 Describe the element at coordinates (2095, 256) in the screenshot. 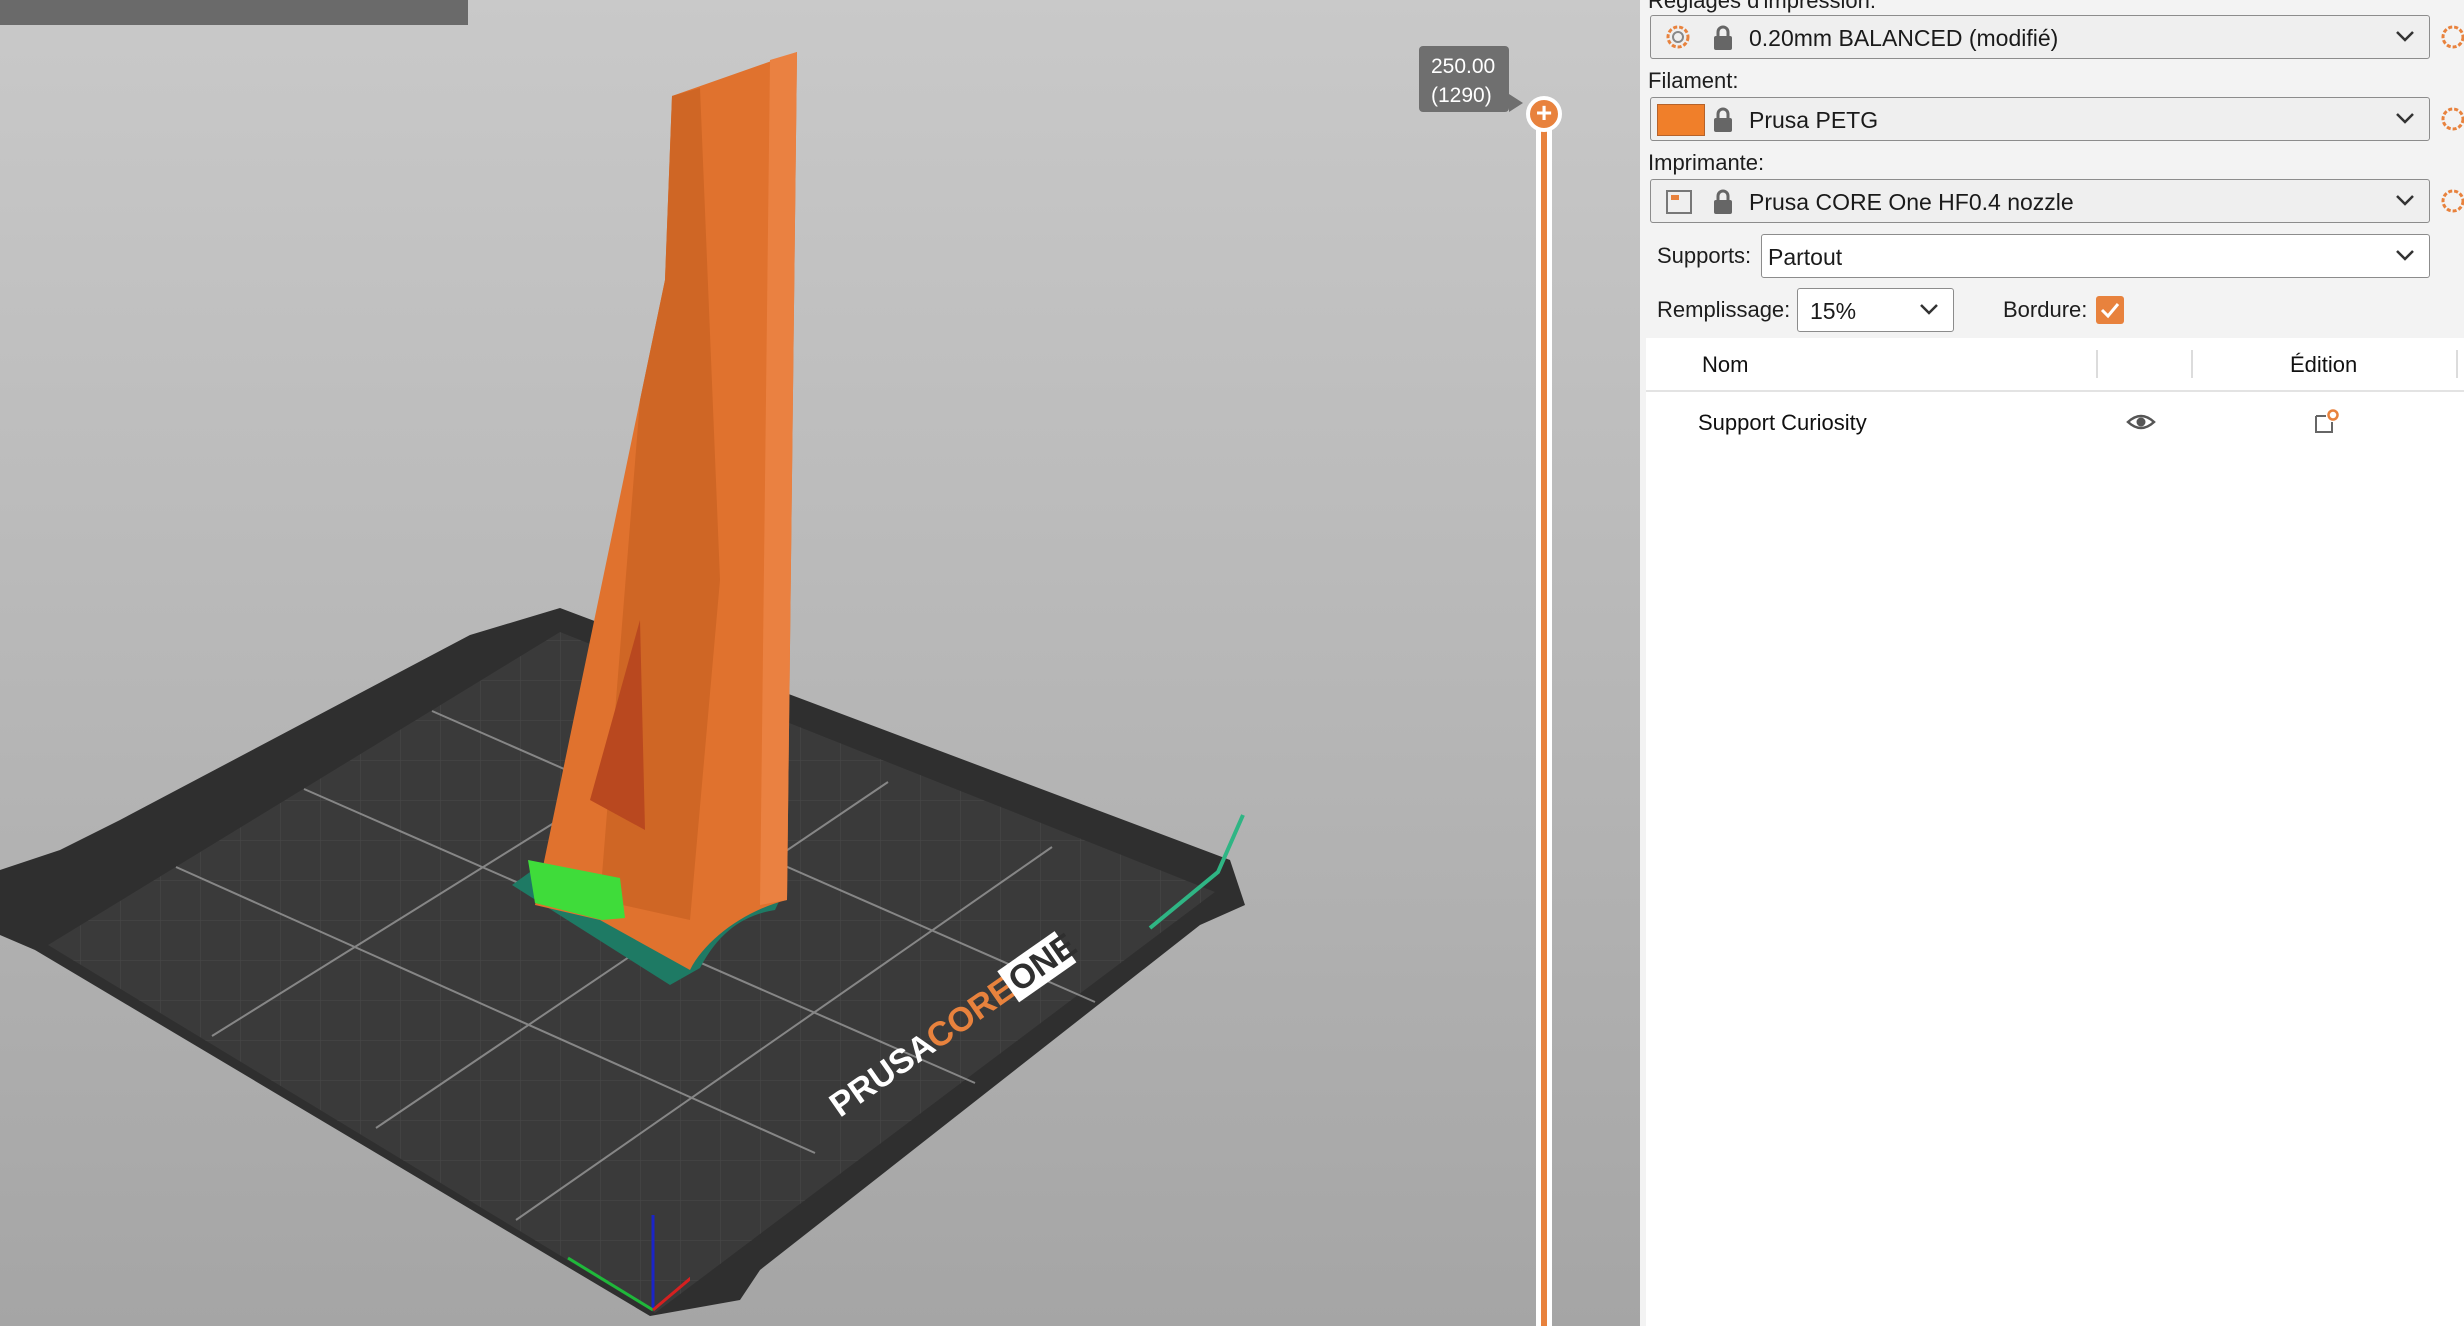

I see `supports-combo: Partout` at that location.